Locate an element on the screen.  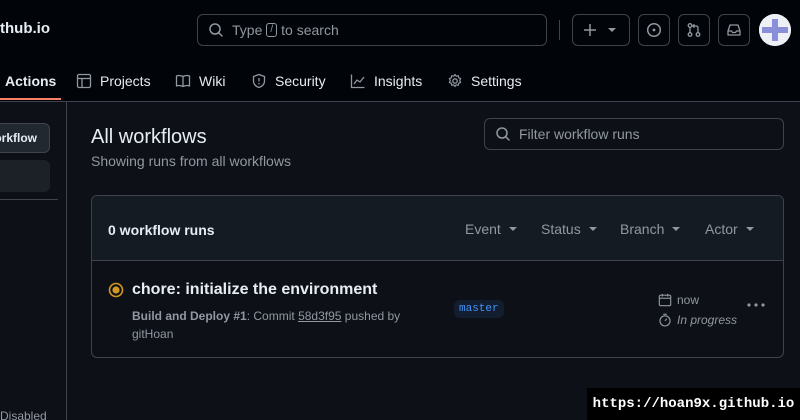
plus-icon is located at coordinates (590, 30).